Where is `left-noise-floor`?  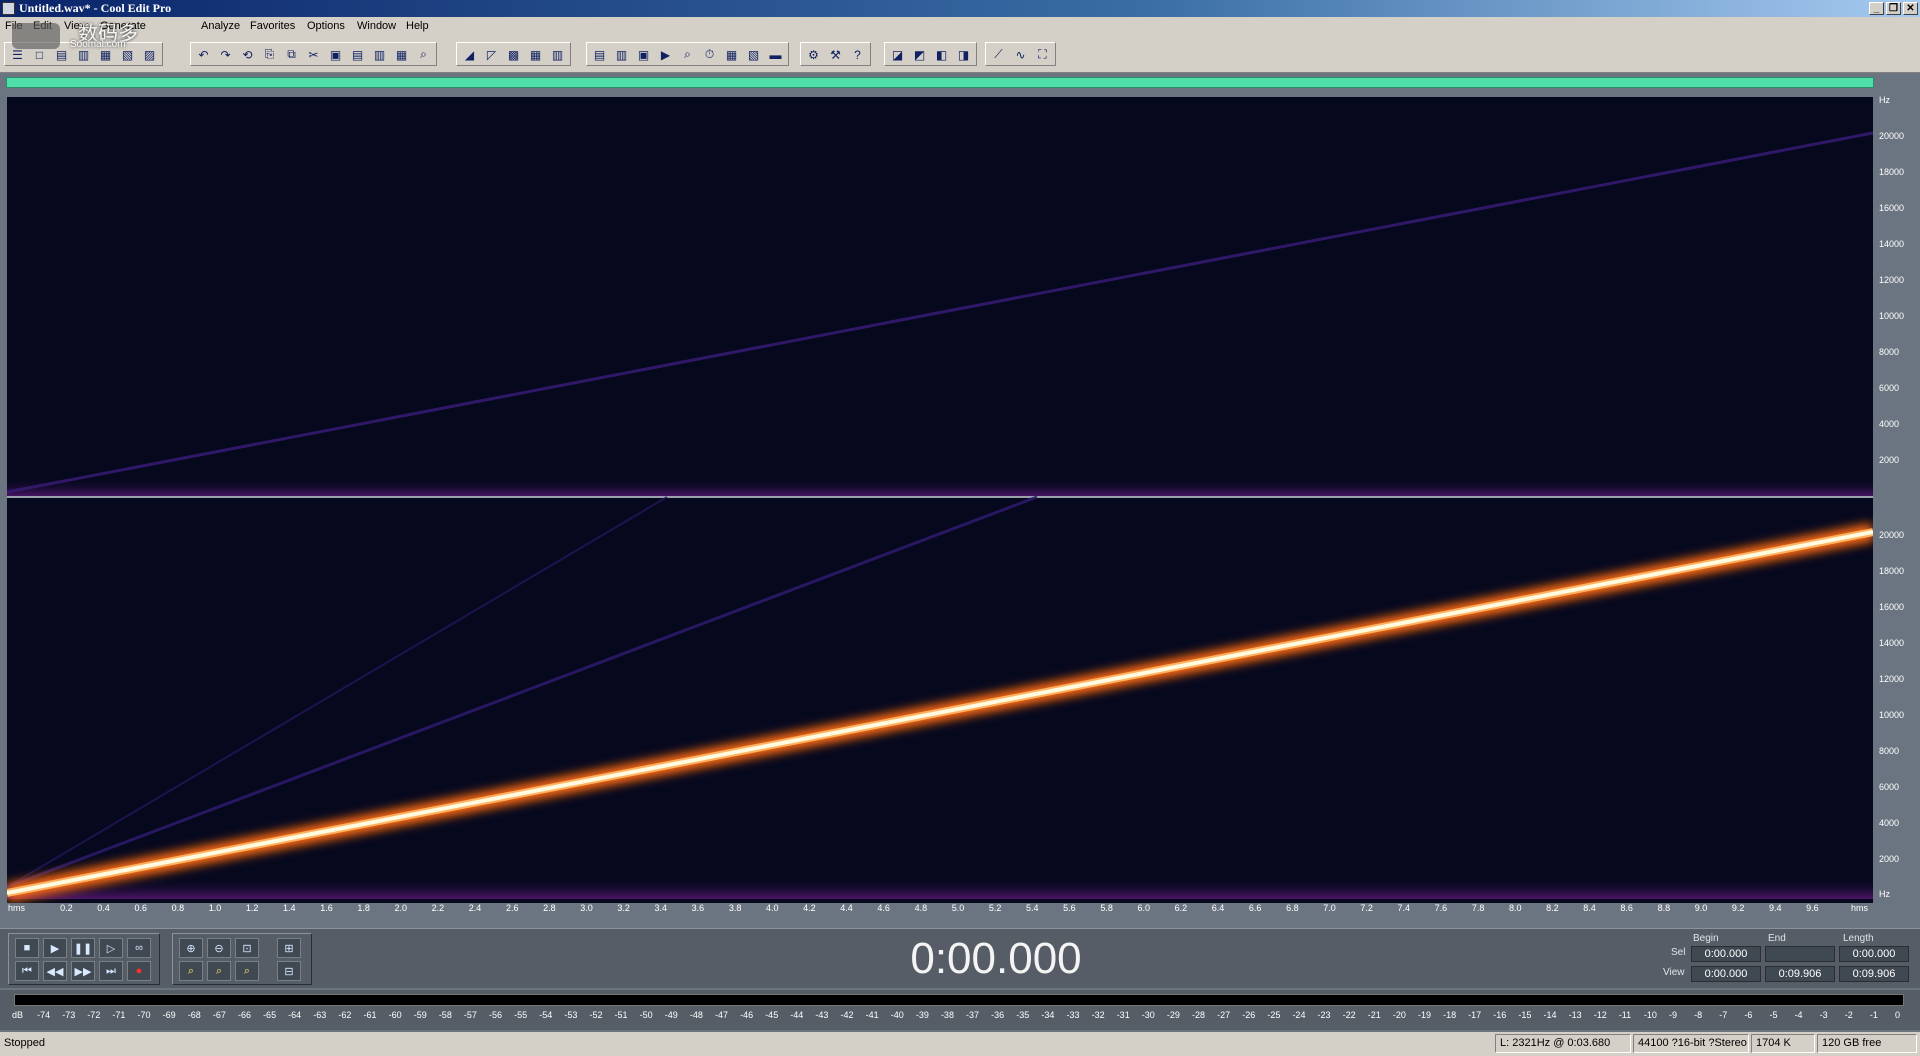 left-noise-floor is located at coordinates (940, 487).